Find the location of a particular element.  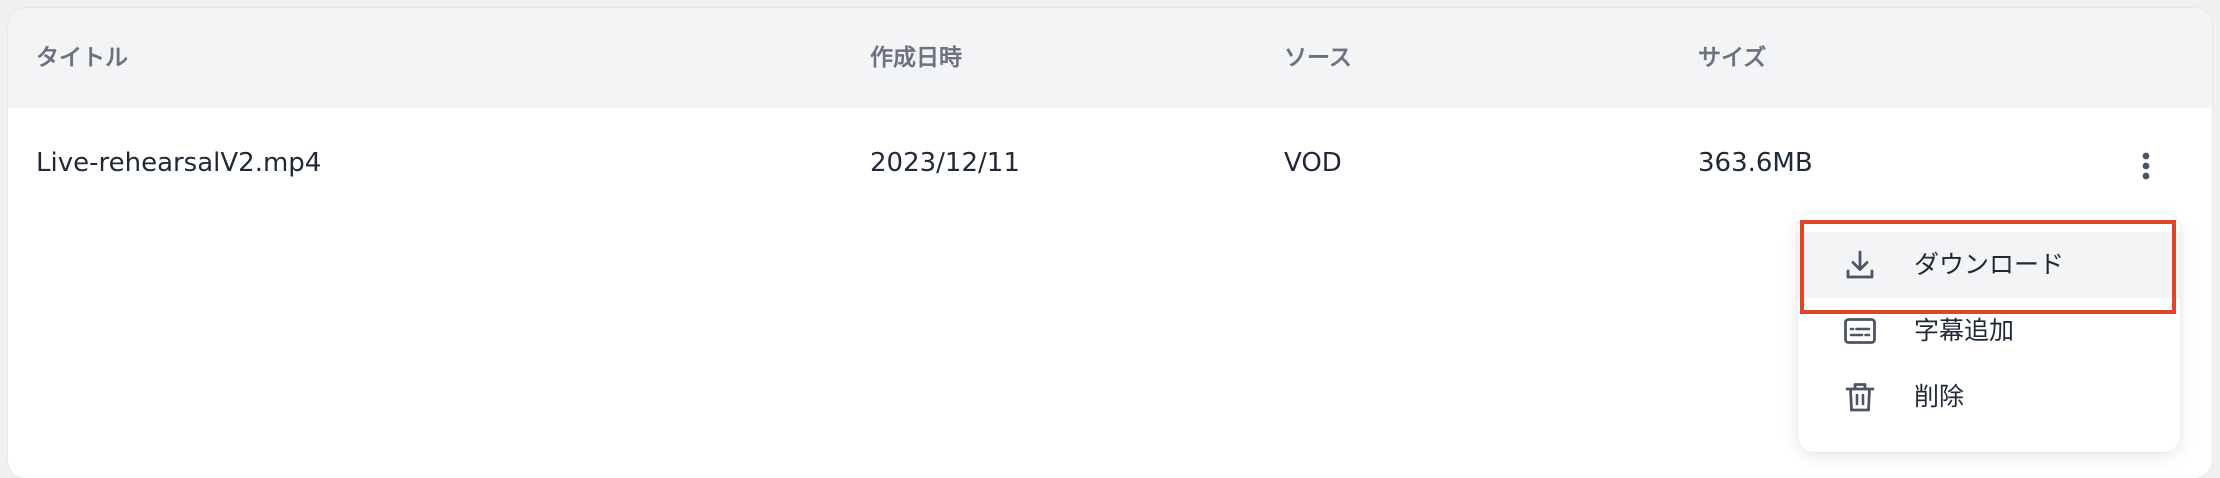

menu-item-delete: 削除 is located at coordinates (1989, 397).